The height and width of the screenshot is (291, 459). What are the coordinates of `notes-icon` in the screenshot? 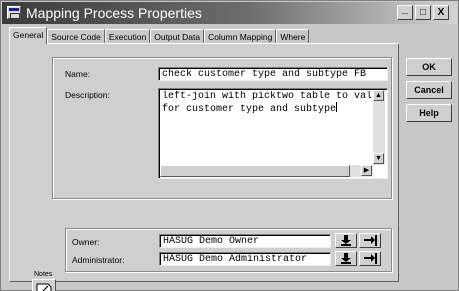 It's located at (44, 287).